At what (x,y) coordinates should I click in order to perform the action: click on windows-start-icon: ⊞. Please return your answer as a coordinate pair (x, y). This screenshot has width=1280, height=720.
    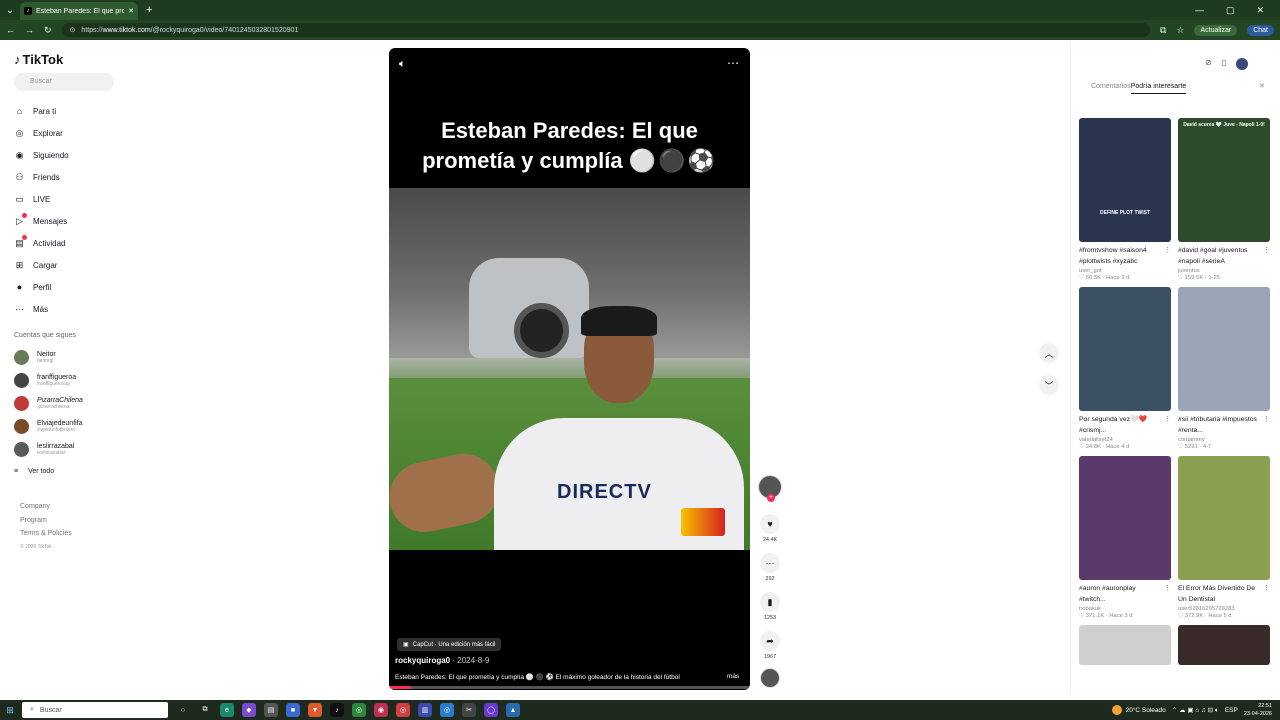
    Looking at the image, I should click on (10, 710).